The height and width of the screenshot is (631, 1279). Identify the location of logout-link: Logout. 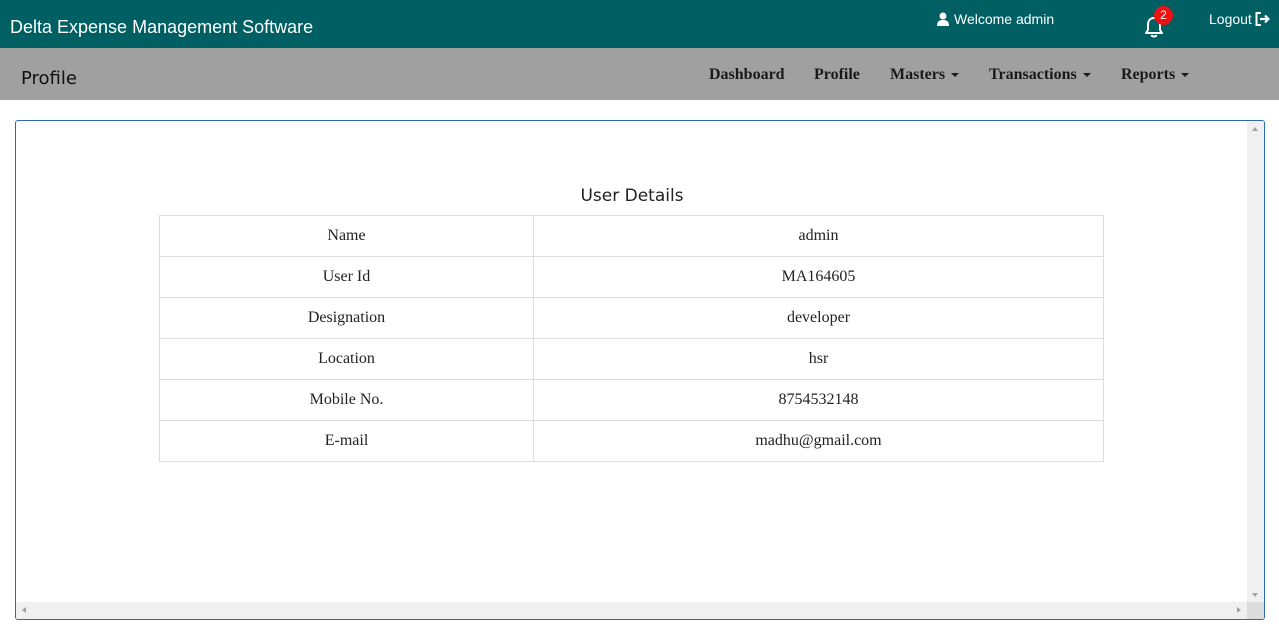
(1239, 19).